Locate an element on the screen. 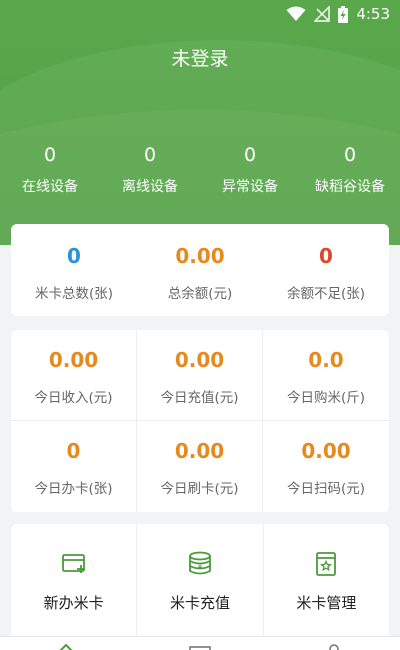  action-label: 米卡充值 is located at coordinates (199, 603).